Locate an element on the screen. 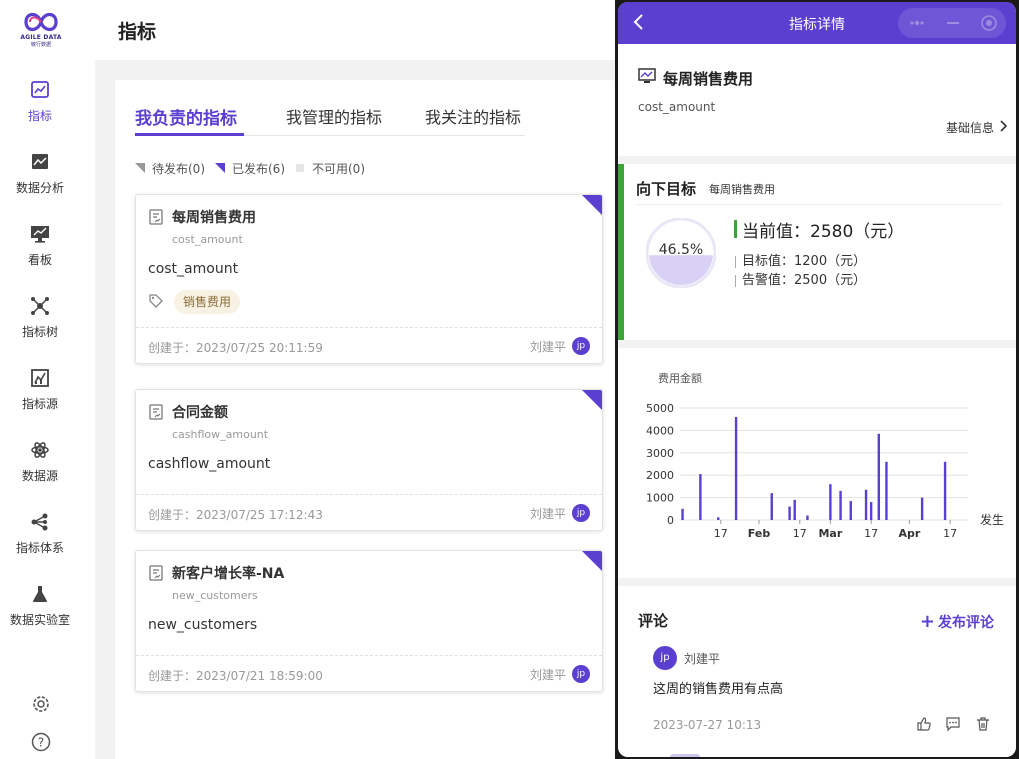 This screenshot has height=759, width=1019. chart-line-icon is located at coordinates (40, 89).